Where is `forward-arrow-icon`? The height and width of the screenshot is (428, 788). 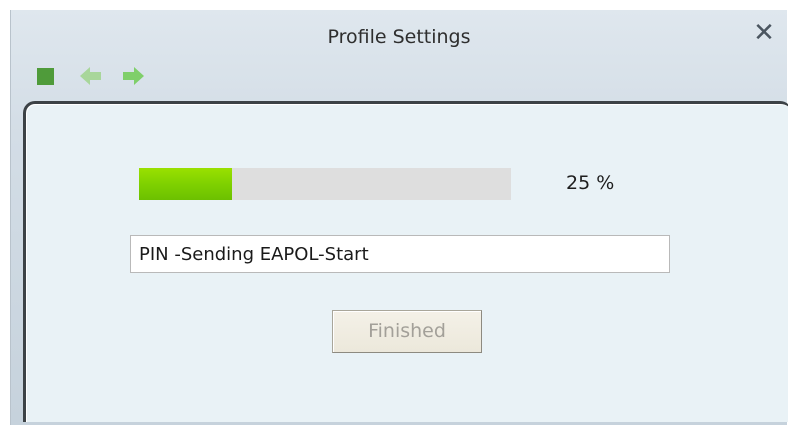
forward-arrow-icon is located at coordinates (133, 76).